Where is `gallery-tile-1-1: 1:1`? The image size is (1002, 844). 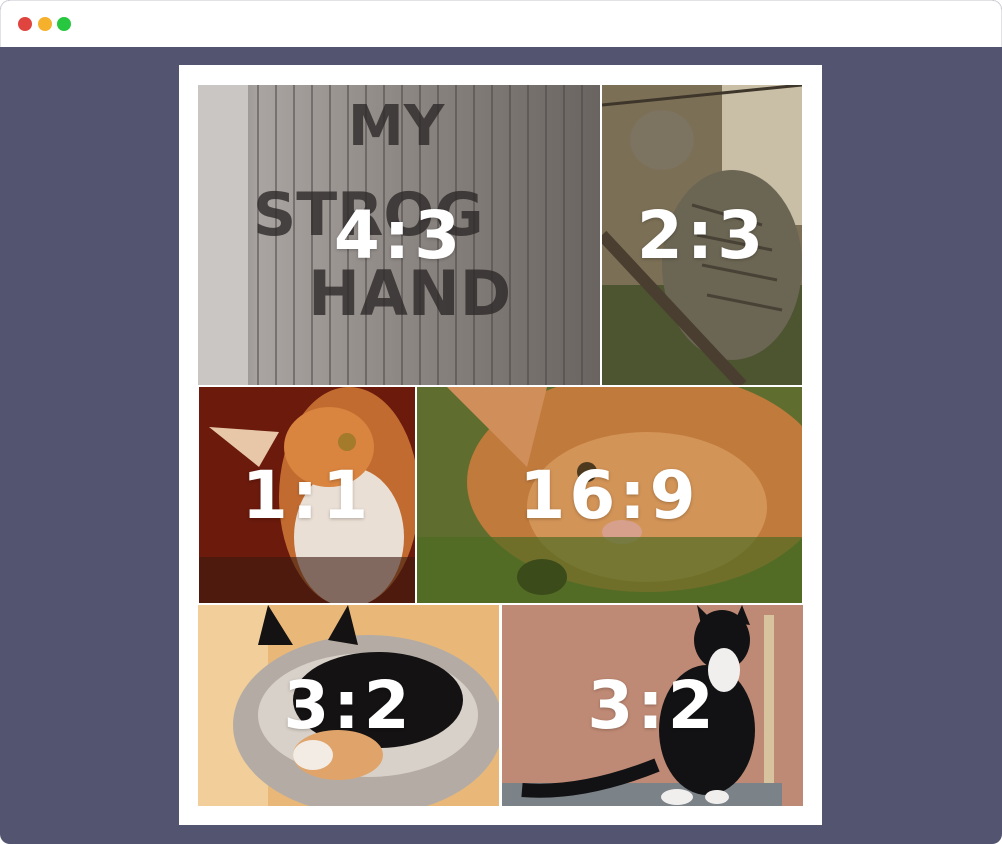 gallery-tile-1-1: 1:1 is located at coordinates (307, 495).